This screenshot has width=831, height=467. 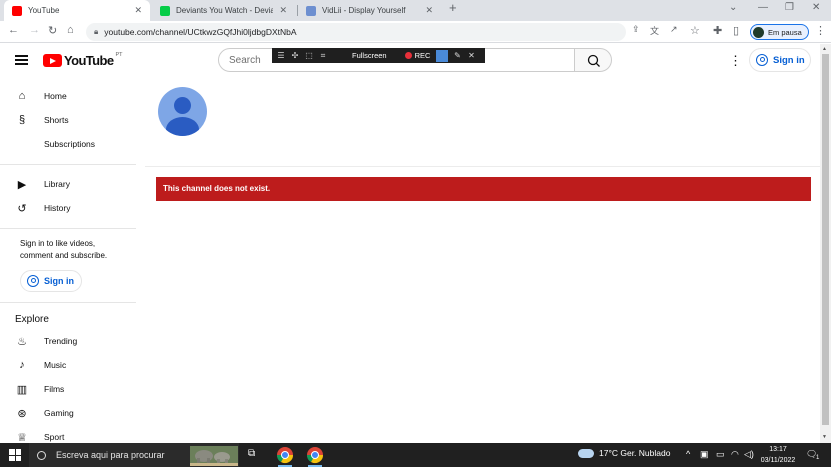 I want to click on side-panel-icon: ▯, so click(x=736, y=30).